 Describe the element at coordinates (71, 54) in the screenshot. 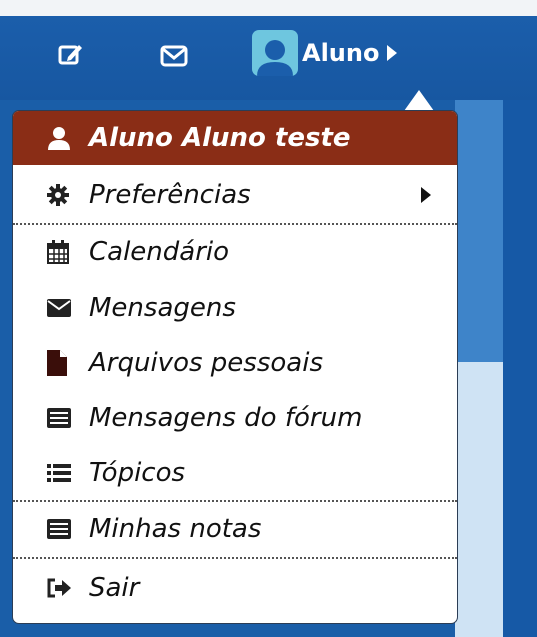

I see `edit-icon` at that location.